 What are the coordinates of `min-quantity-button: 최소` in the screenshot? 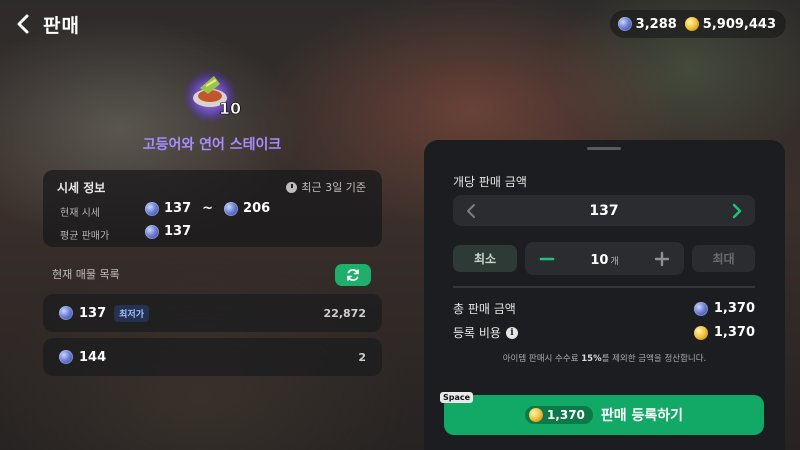 It's located at (485, 258).